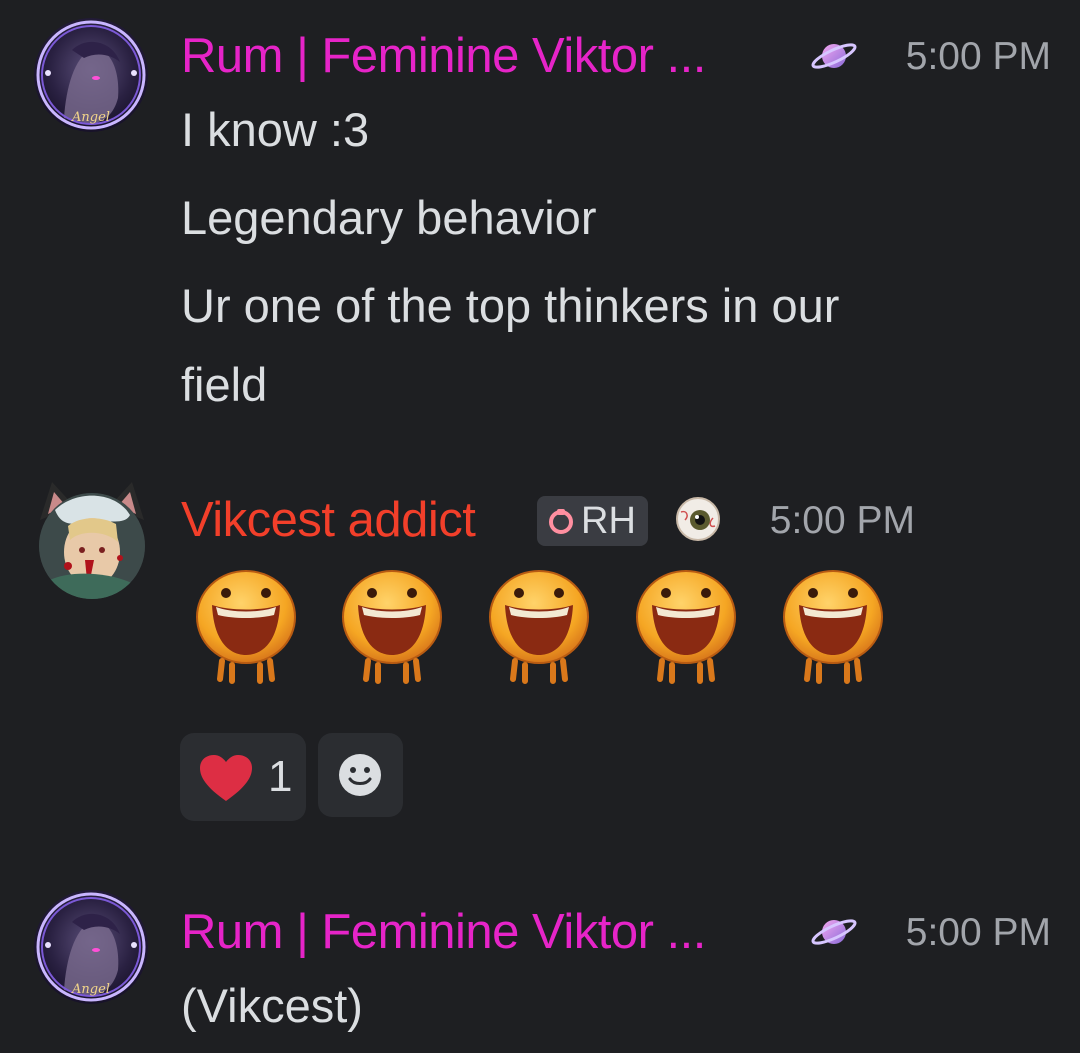  I want to click on ringed-planet-icon, so click(834, 932).